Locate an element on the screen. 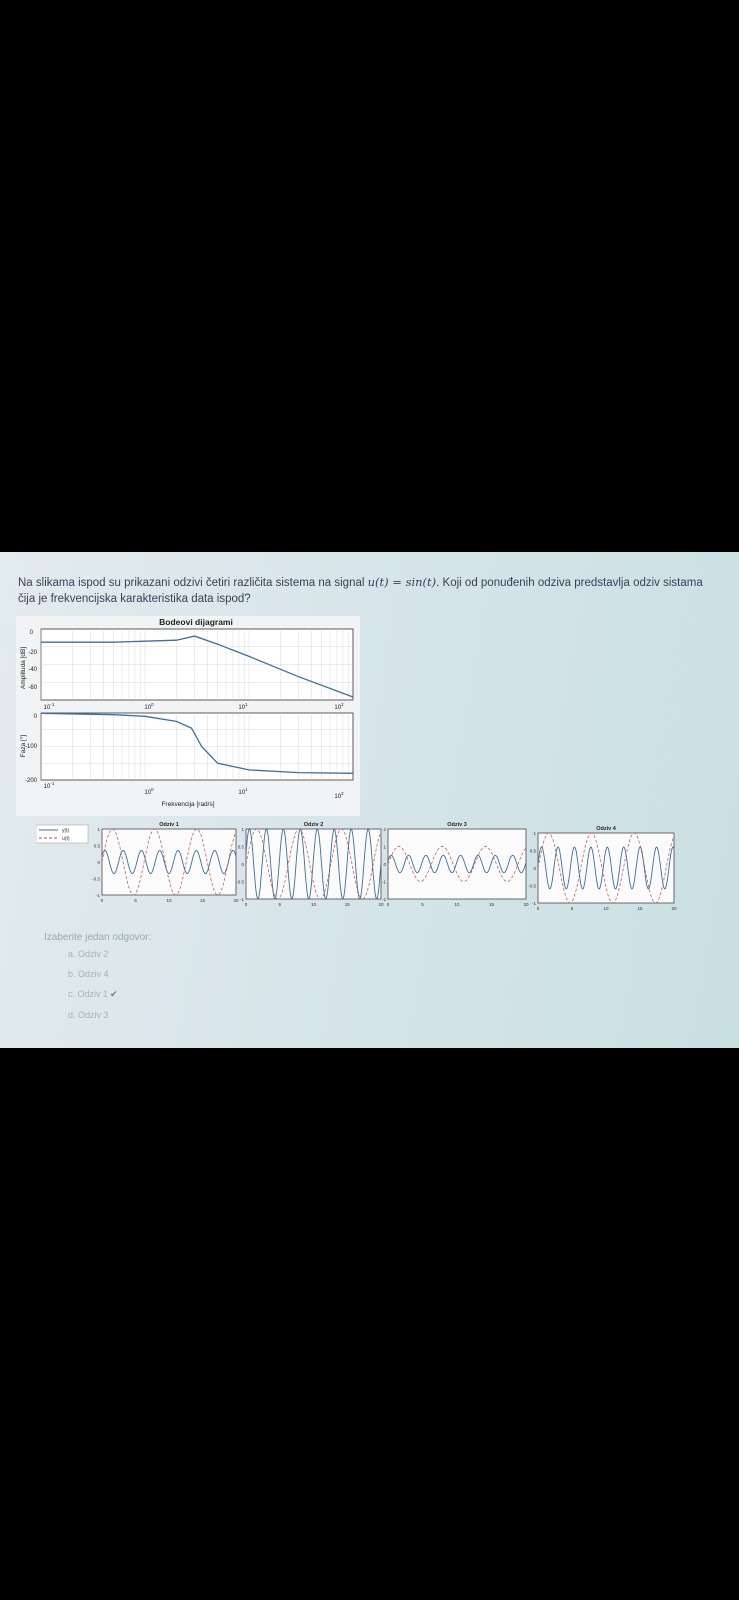 The image size is (739, 1600). option-d: d. Odziv 3 is located at coordinates (109, 1015).